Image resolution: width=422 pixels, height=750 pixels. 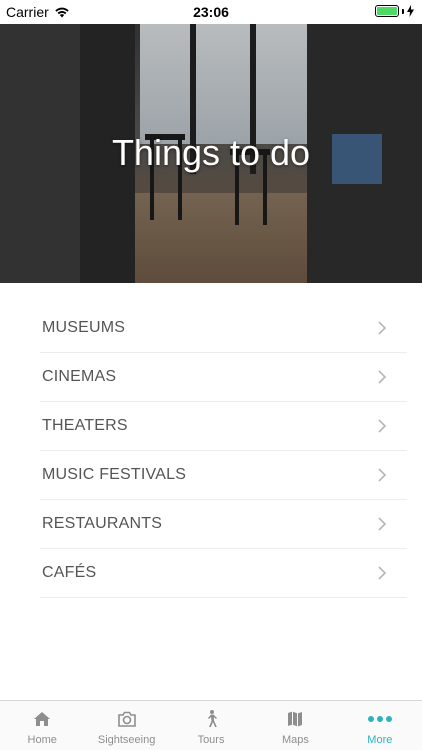 I want to click on battery-icon, so click(x=387, y=11).